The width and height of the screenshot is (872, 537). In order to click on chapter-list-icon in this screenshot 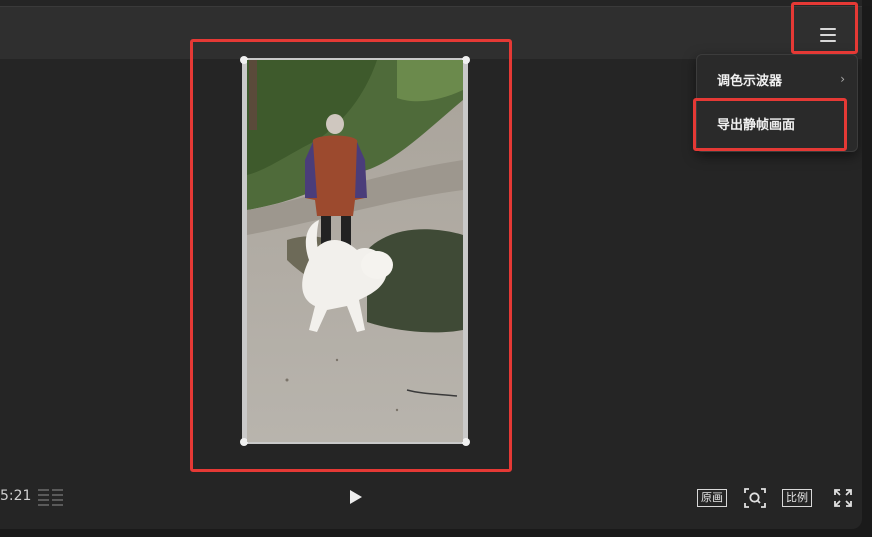, I will do `click(51, 498)`.